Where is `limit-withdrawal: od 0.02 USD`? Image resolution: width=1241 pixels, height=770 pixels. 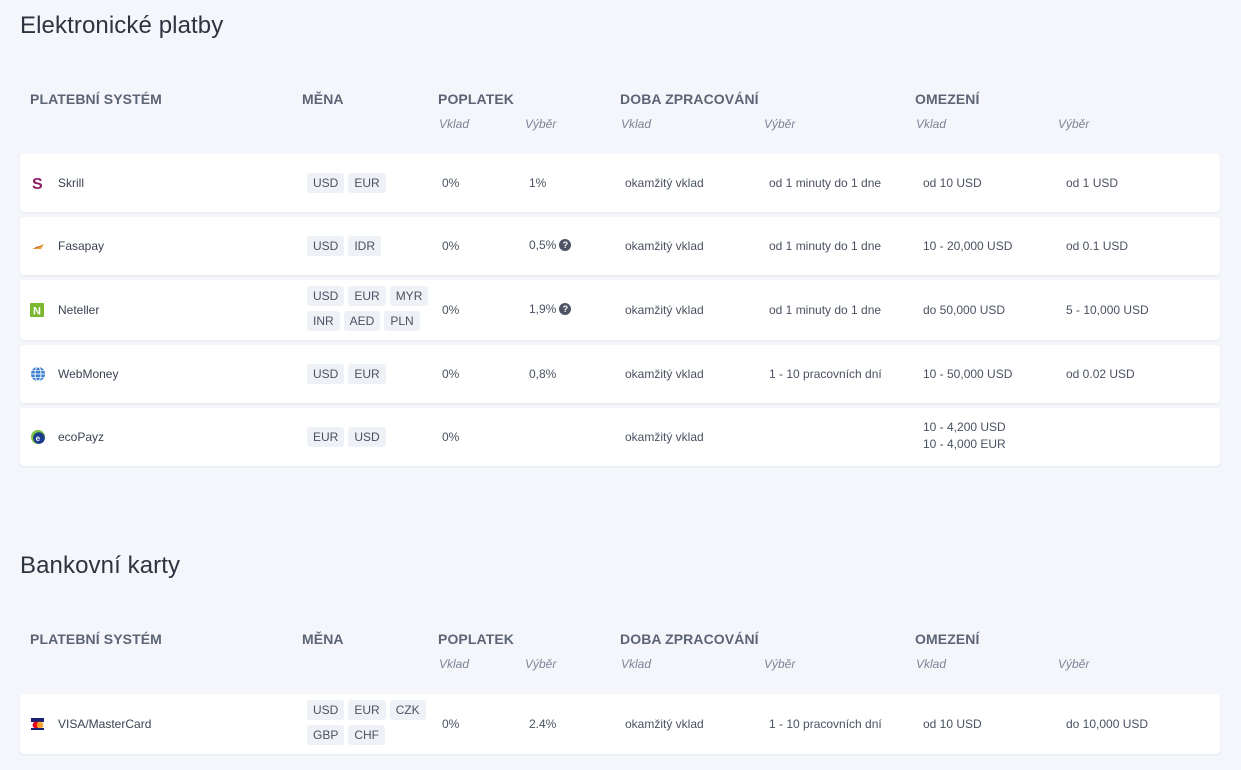 limit-withdrawal: od 0.02 USD is located at coordinates (1100, 374).